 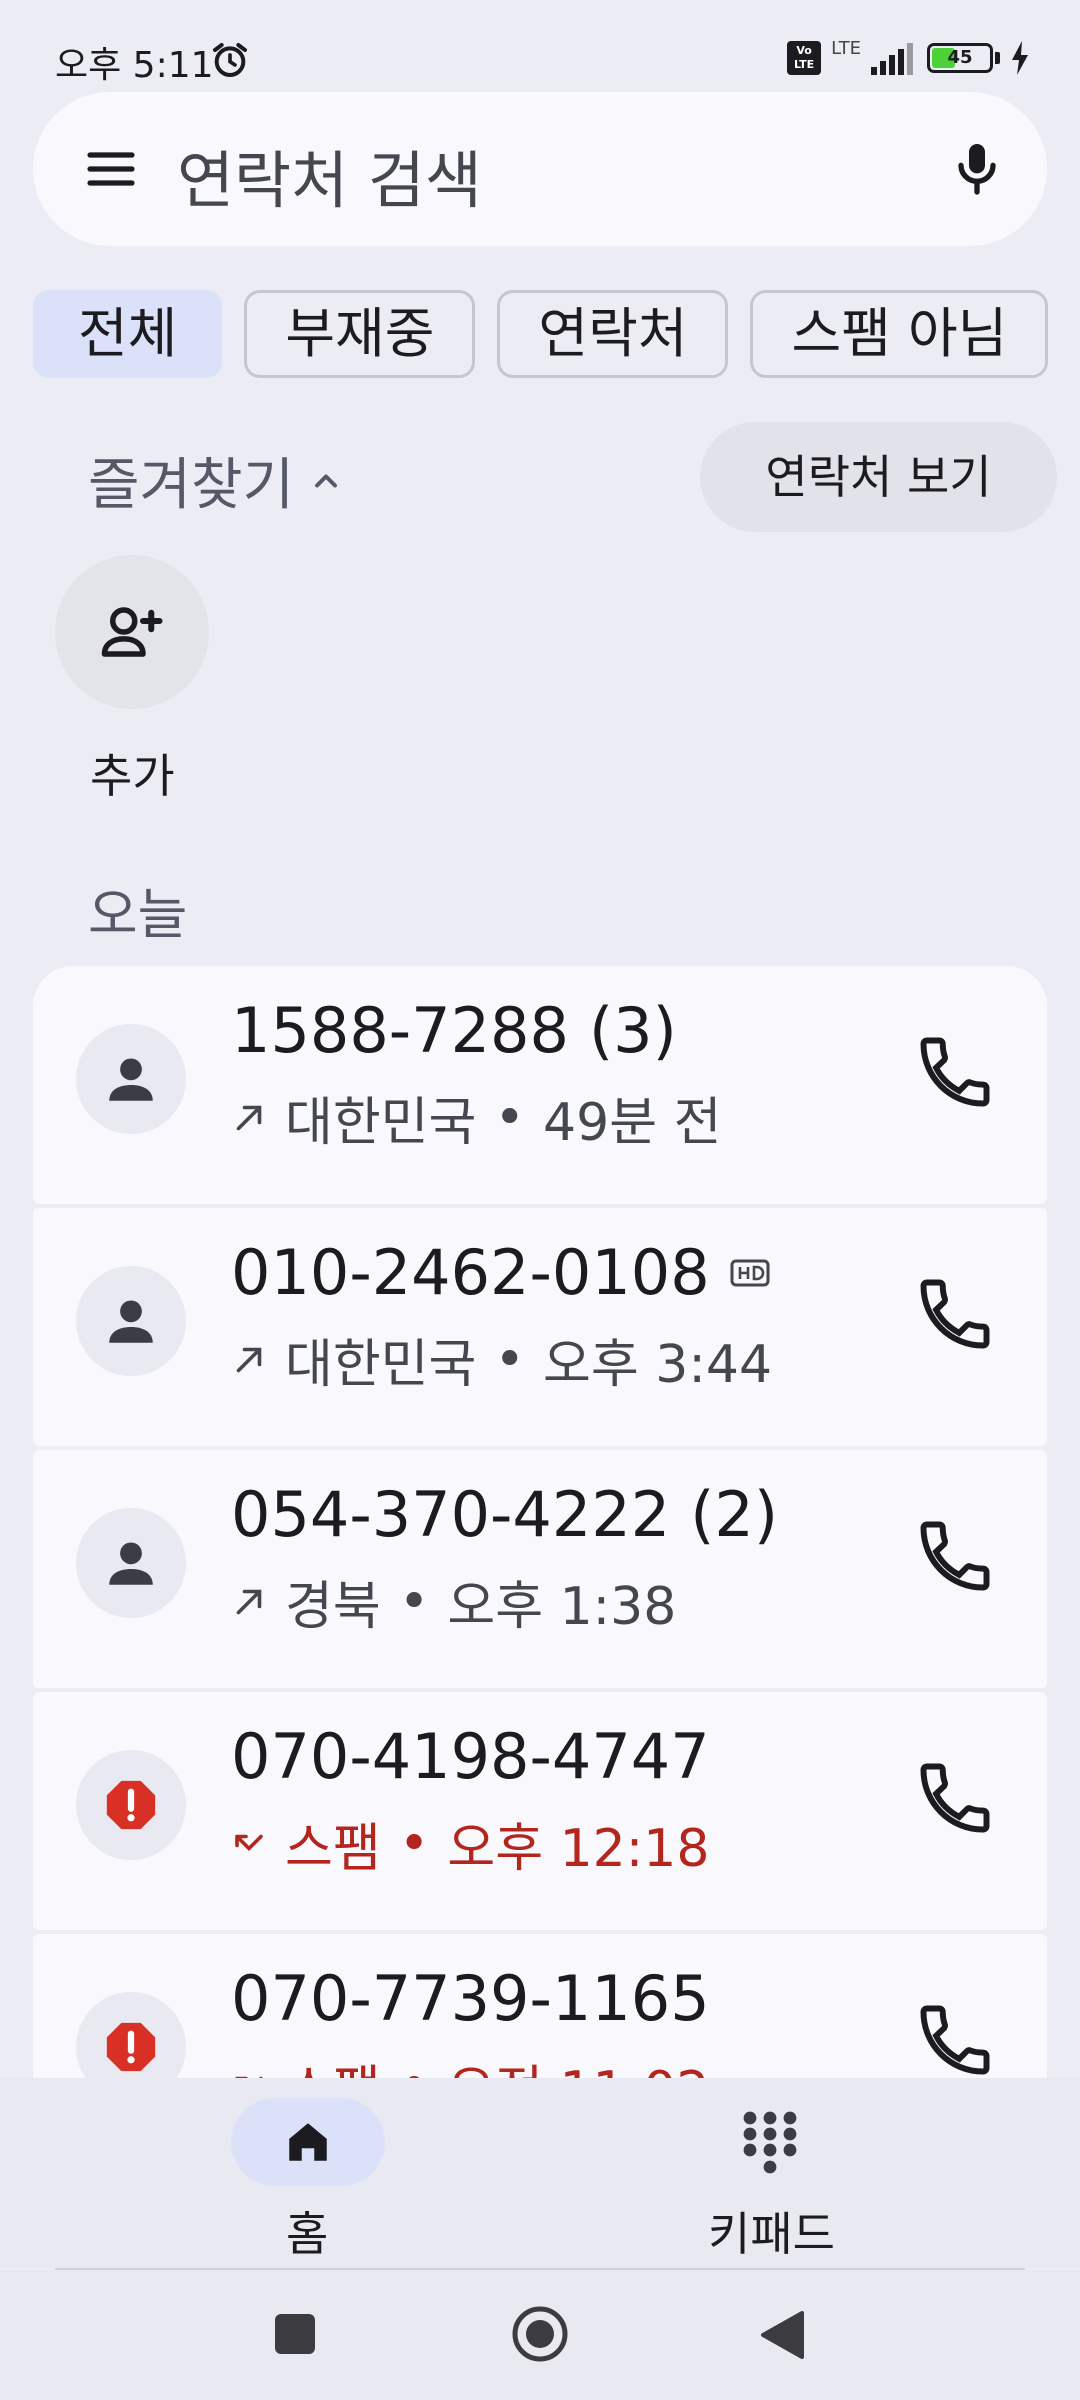 I want to click on view-contacts-button: 연락처 보기, so click(x=878, y=477).